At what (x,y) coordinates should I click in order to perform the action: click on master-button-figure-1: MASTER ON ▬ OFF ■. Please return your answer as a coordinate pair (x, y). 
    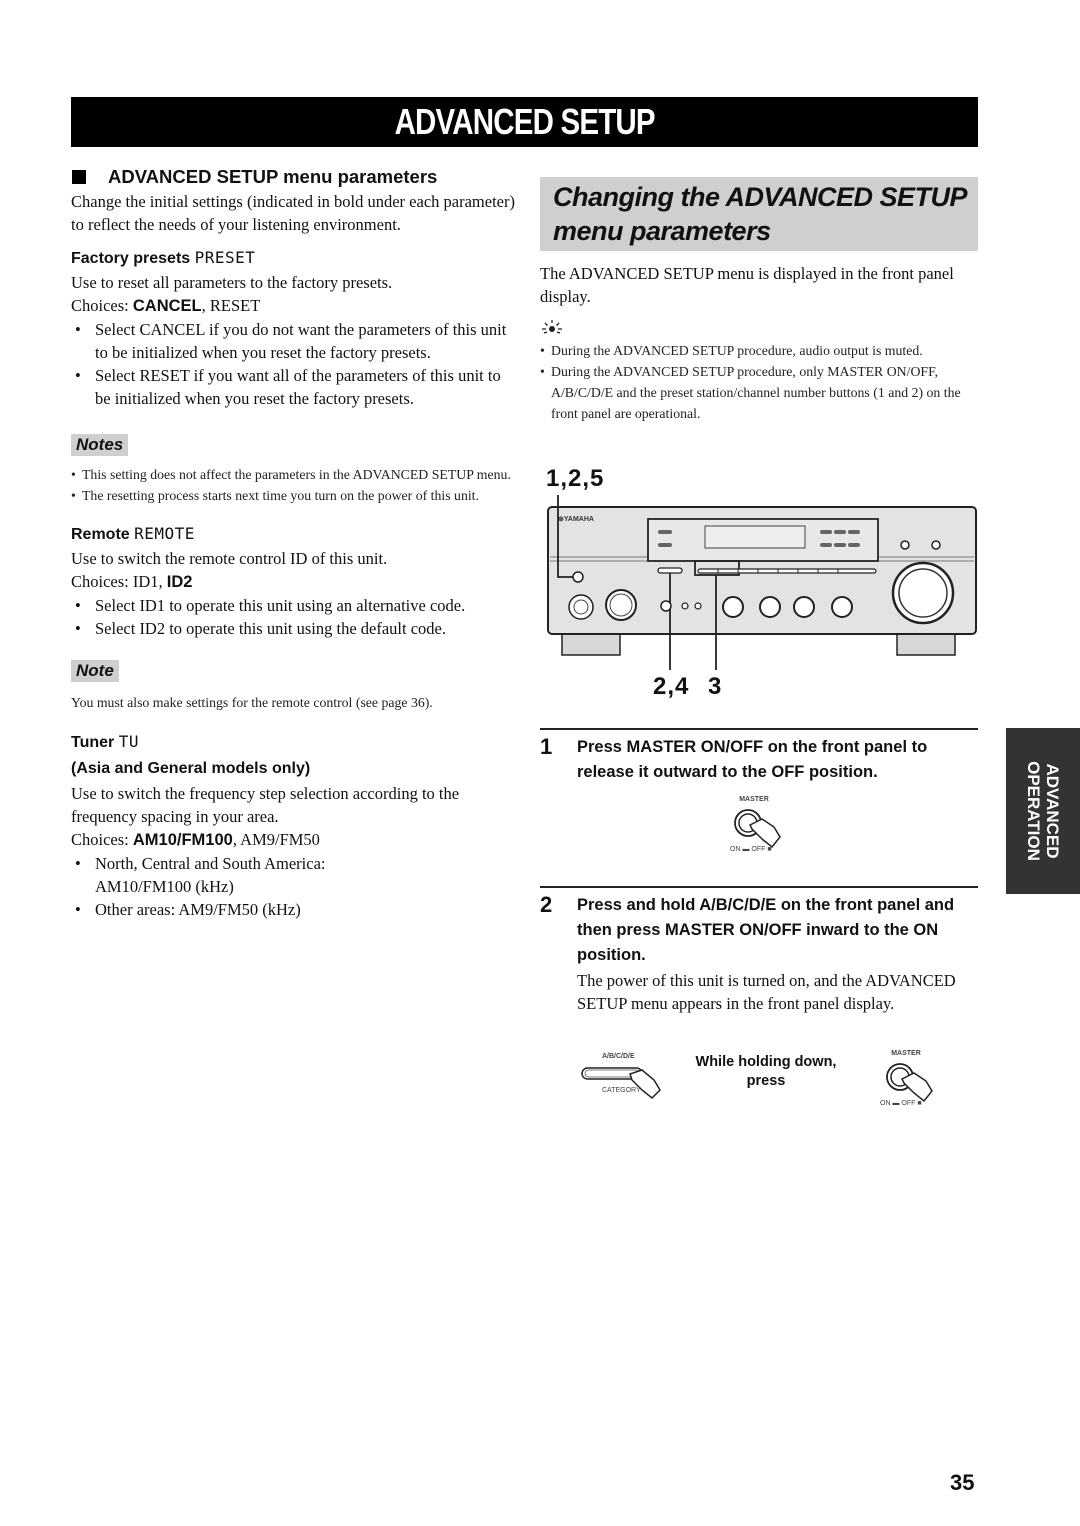
    Looking at the image, I should click on (758, 826).